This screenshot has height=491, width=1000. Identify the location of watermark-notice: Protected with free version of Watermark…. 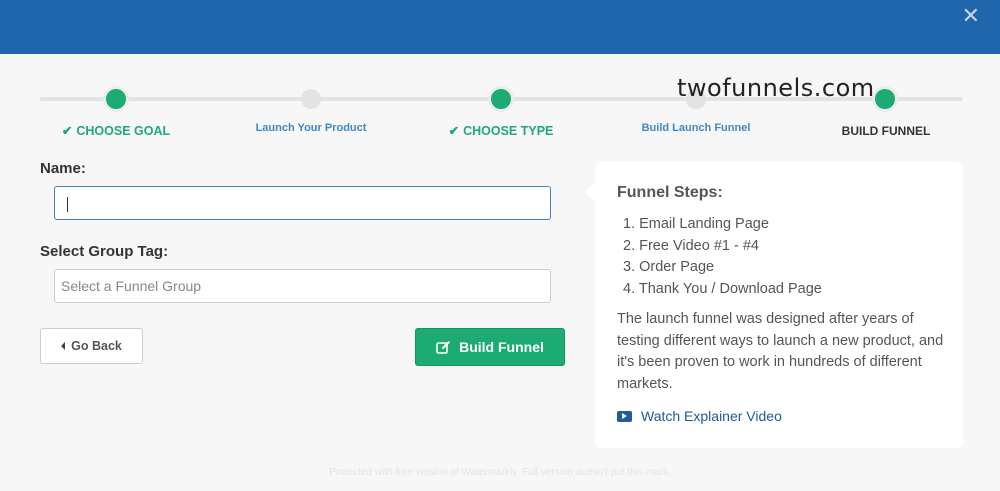
(500, 472).